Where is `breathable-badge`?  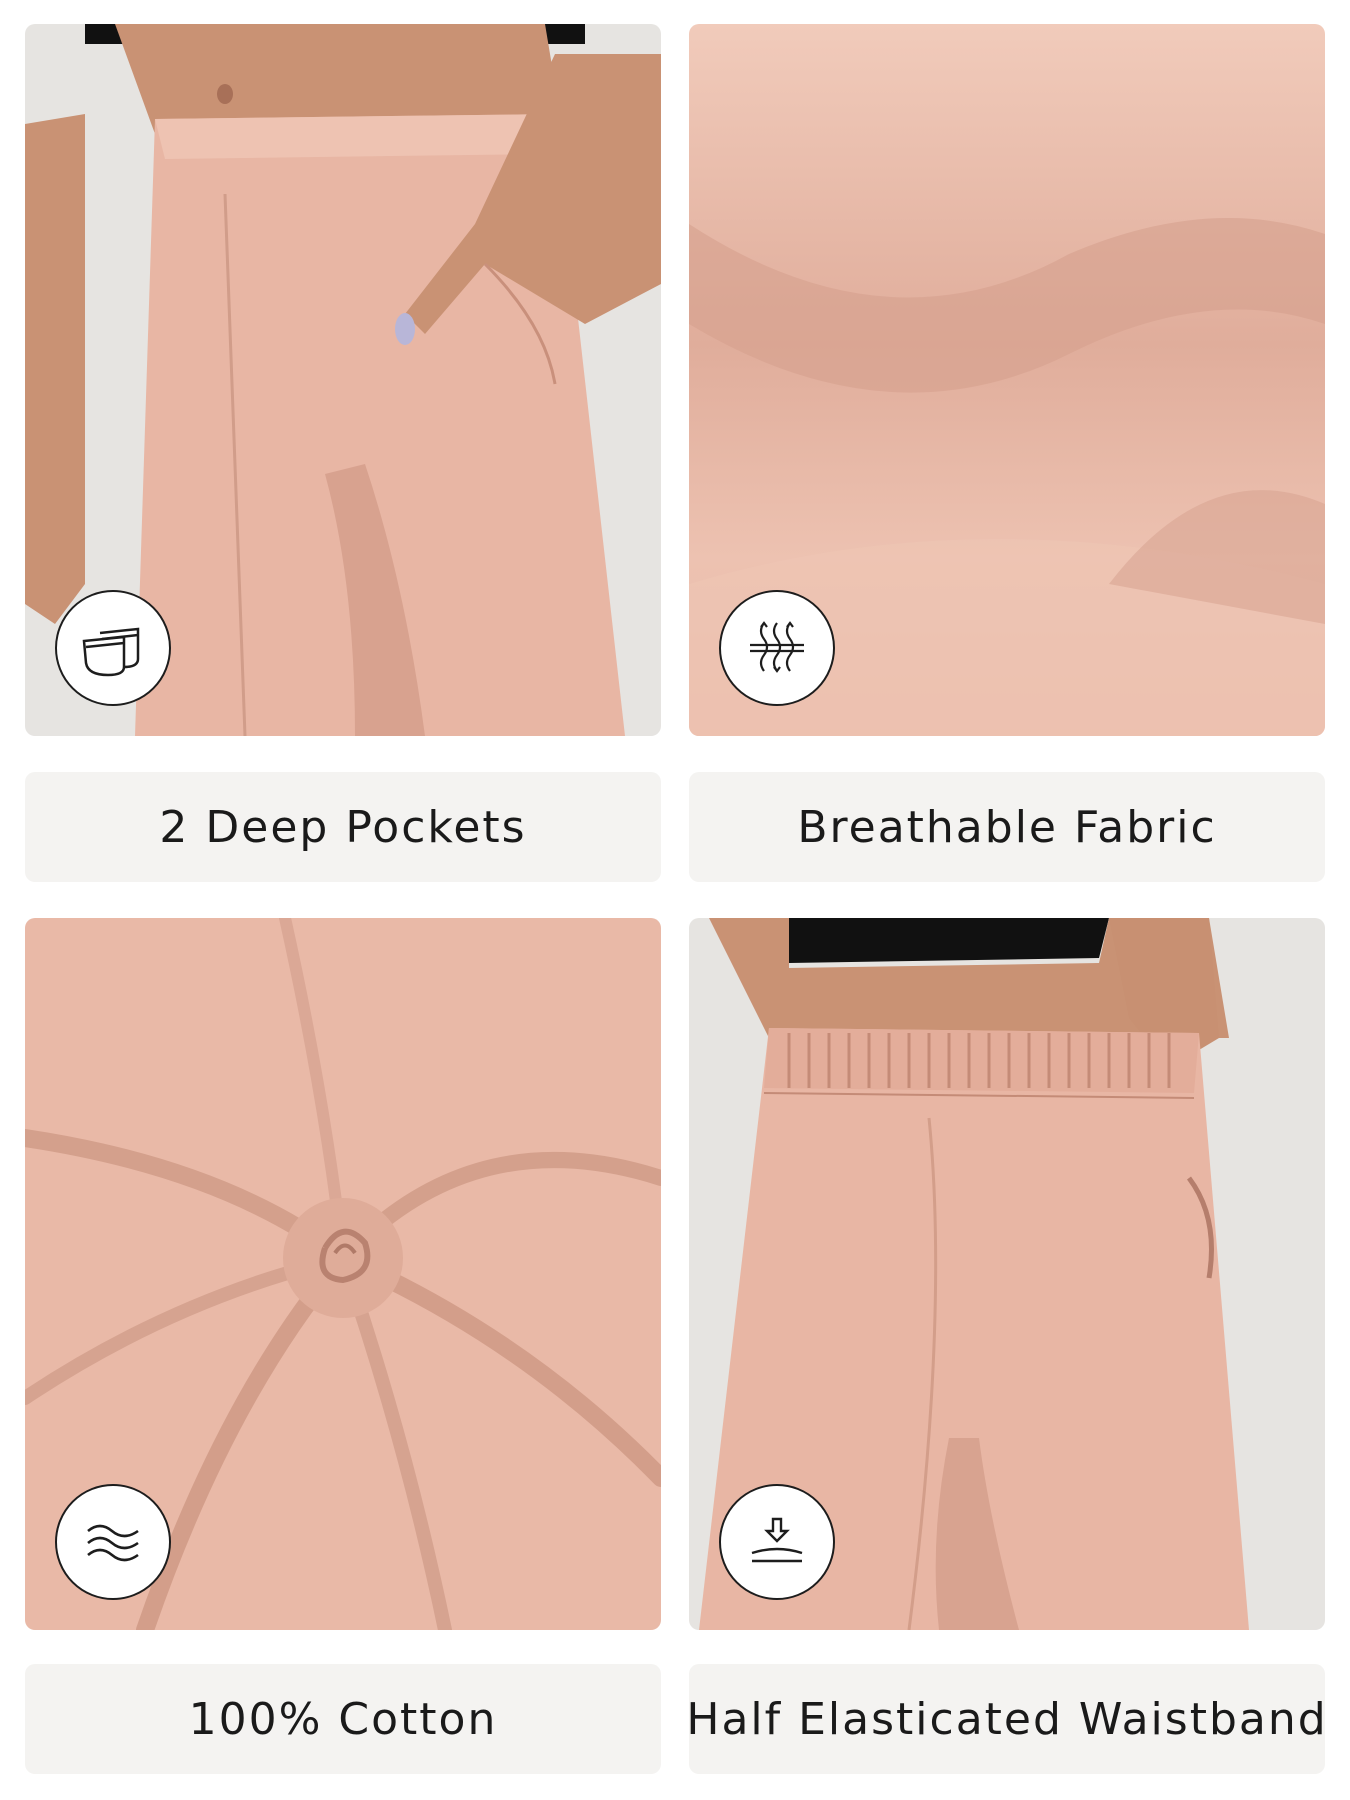 breathable-badge is located at coordinates (777, 648).